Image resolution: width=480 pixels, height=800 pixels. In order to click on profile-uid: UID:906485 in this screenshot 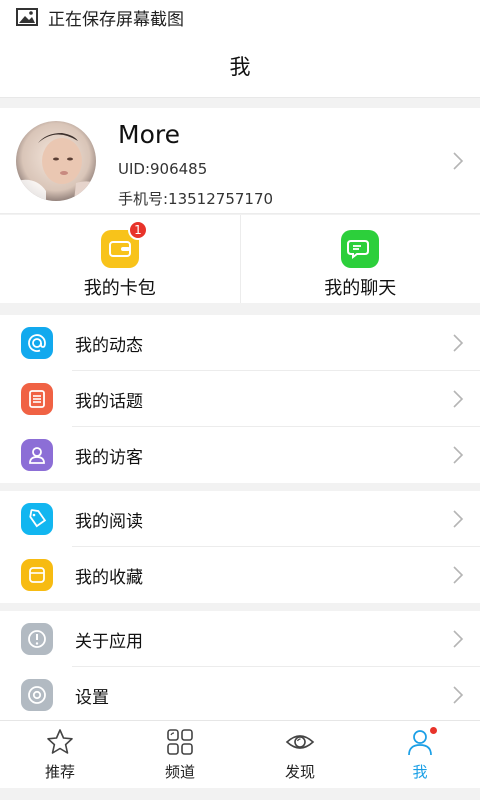, I will do `click(163, 169)`.